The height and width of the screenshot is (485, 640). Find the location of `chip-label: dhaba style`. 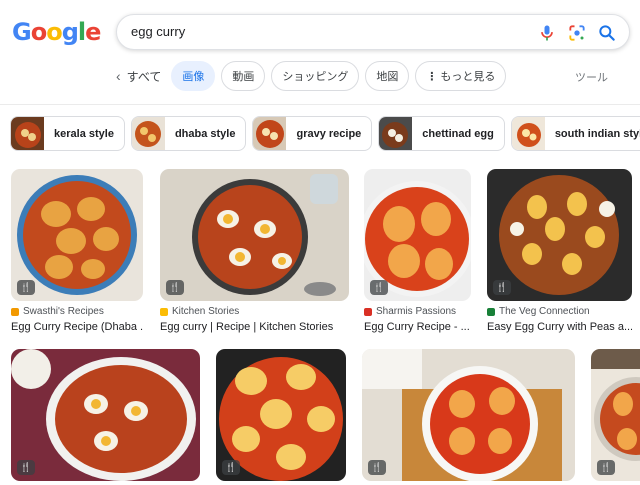

chip-label: dhaba style is located at coordinates (205, 133).